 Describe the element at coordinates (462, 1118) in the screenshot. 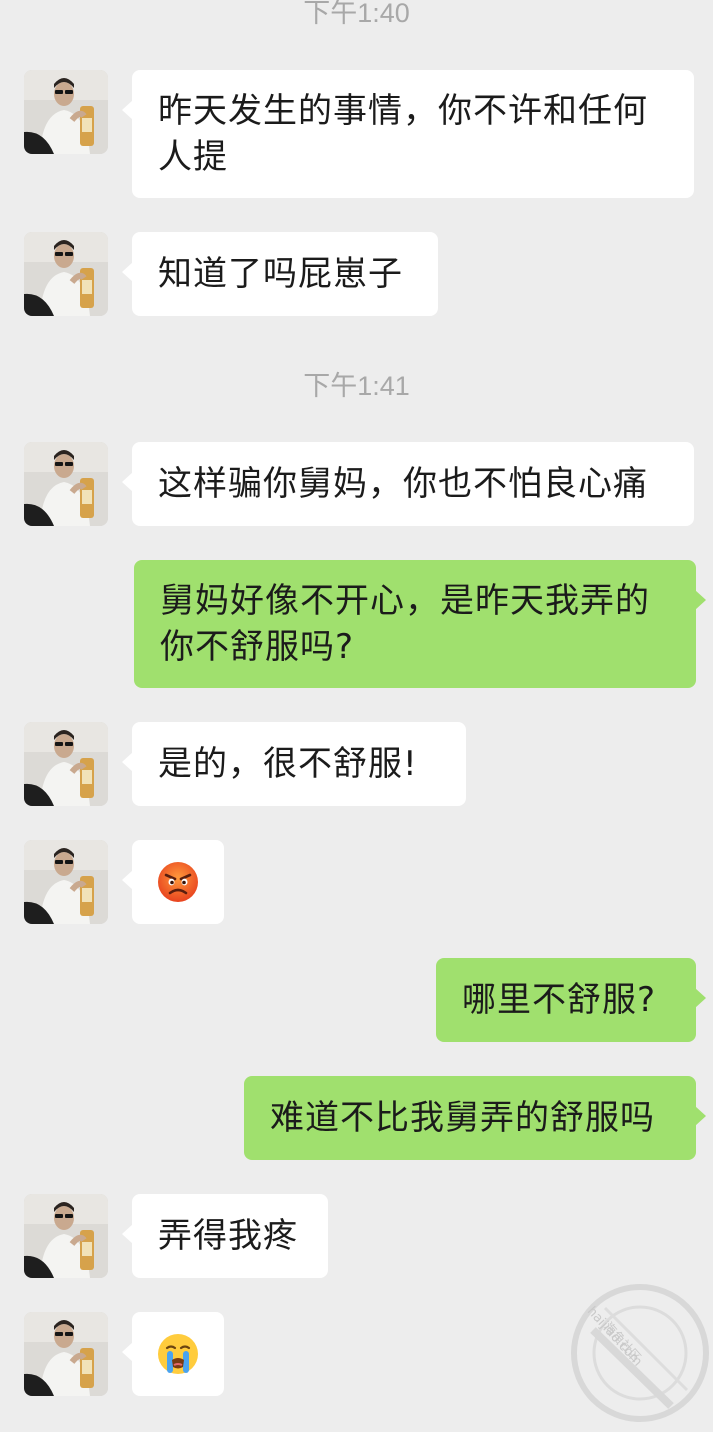

I see `message-text: 难道不比我舅弄的舒服吗` at that location.